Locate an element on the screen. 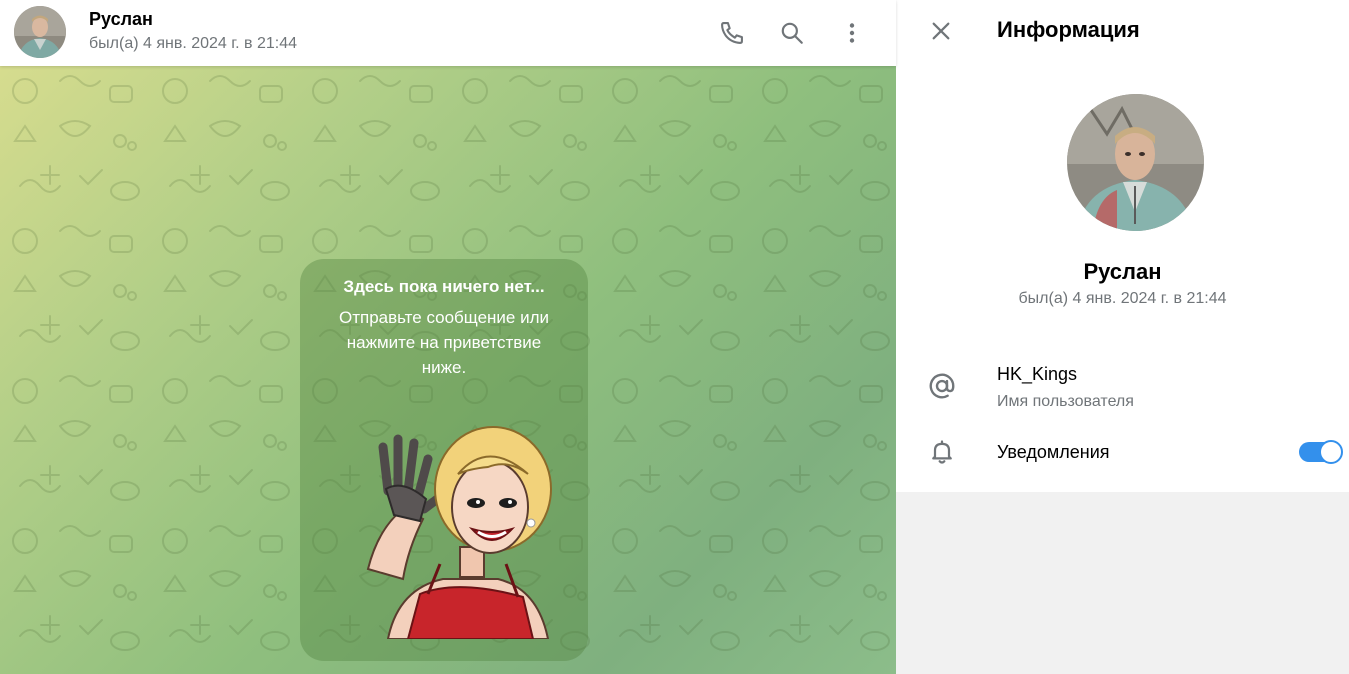 The width and height of the screenshot is (1349, 674). close-info-button is located at coordinates (941, 33).